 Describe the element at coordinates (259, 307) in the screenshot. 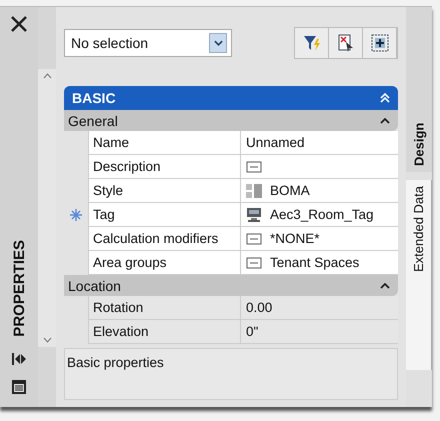

I see `property-value: 0.00` at that location.